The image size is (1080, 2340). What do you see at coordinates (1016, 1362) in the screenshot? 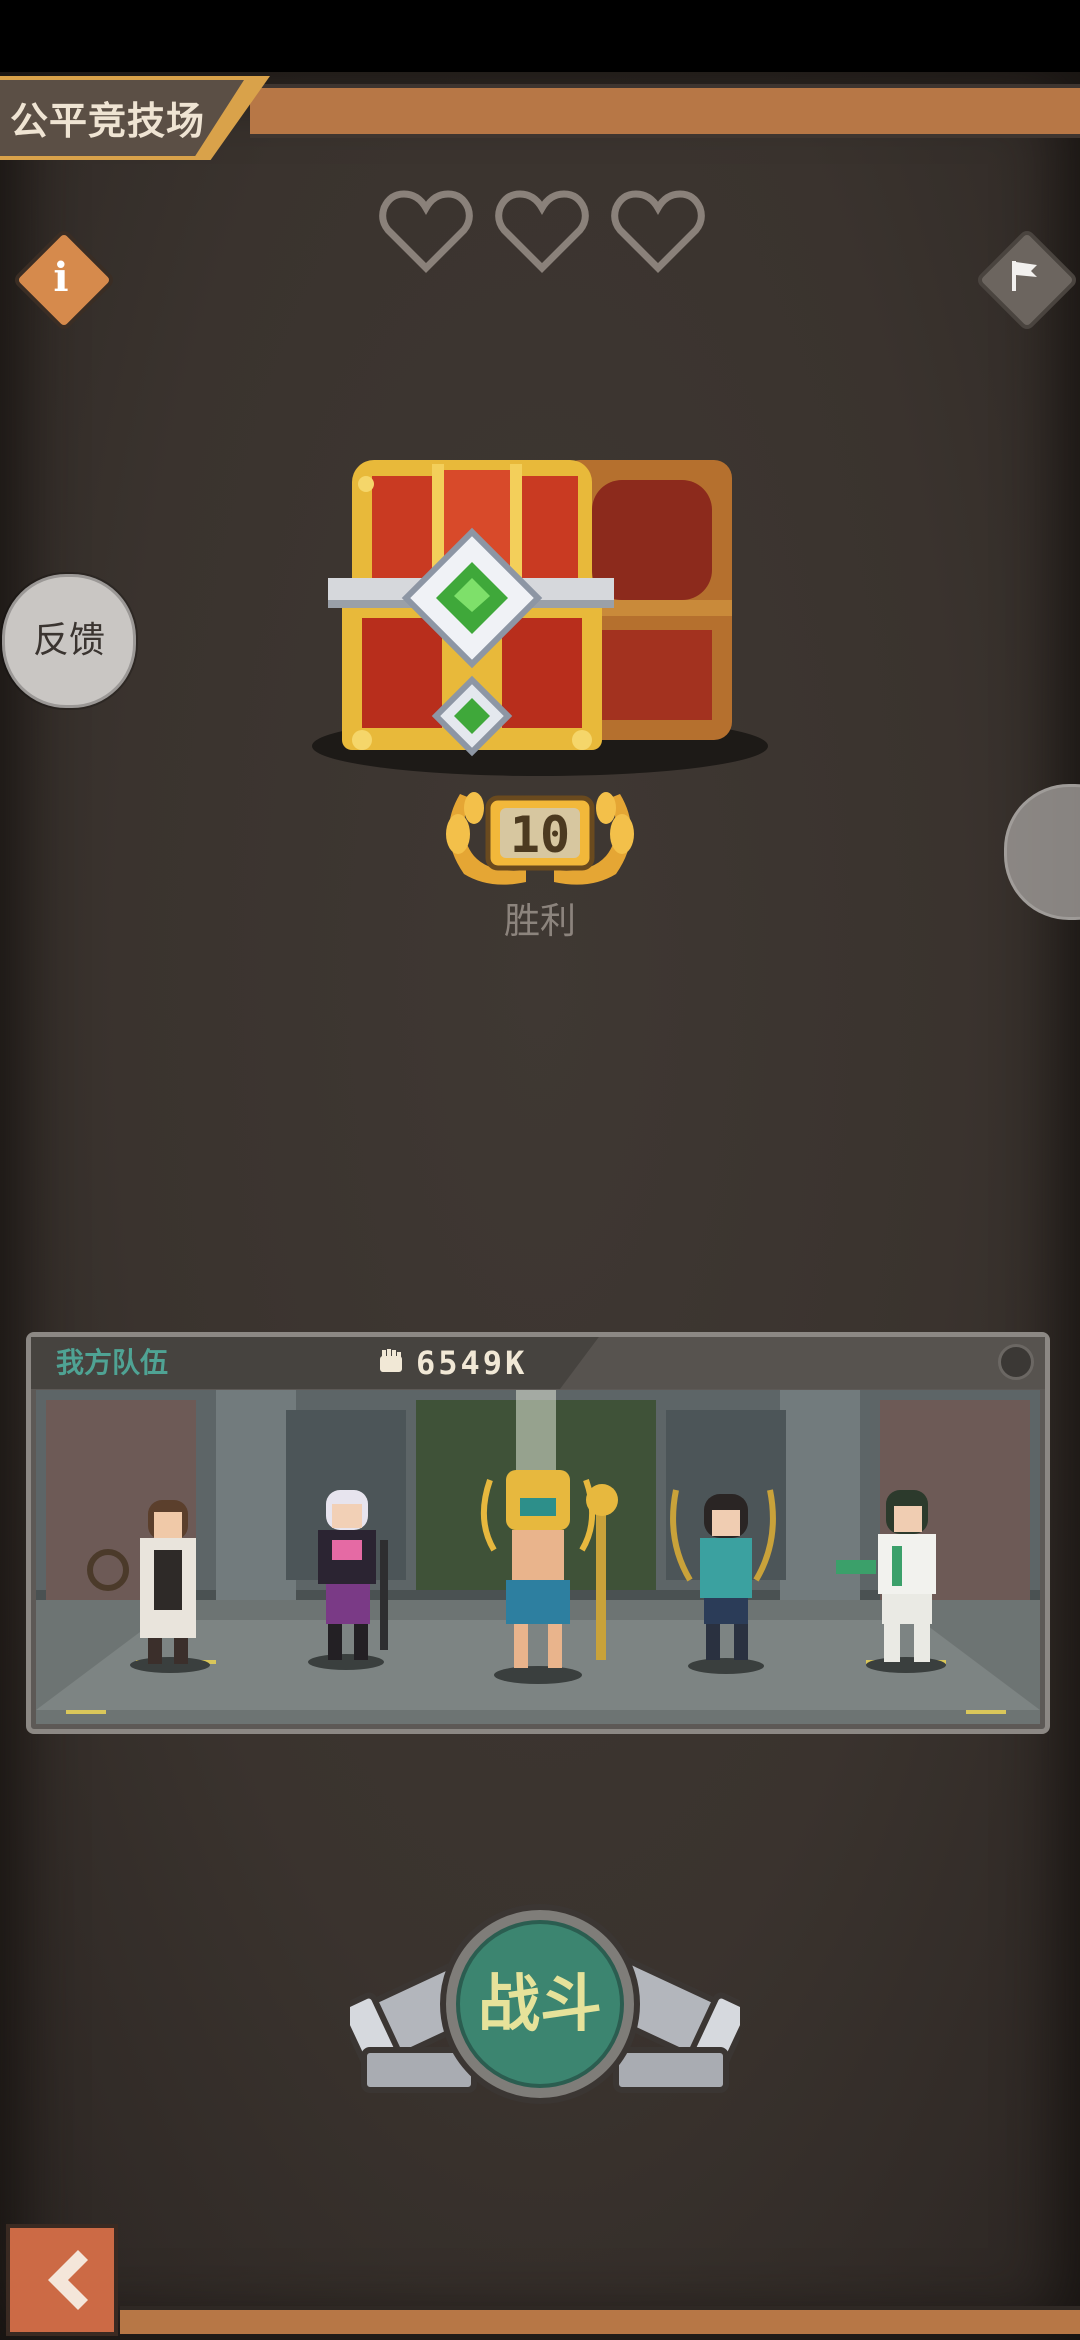
I see `gear-icon` at bounding box center [1016, 1362].